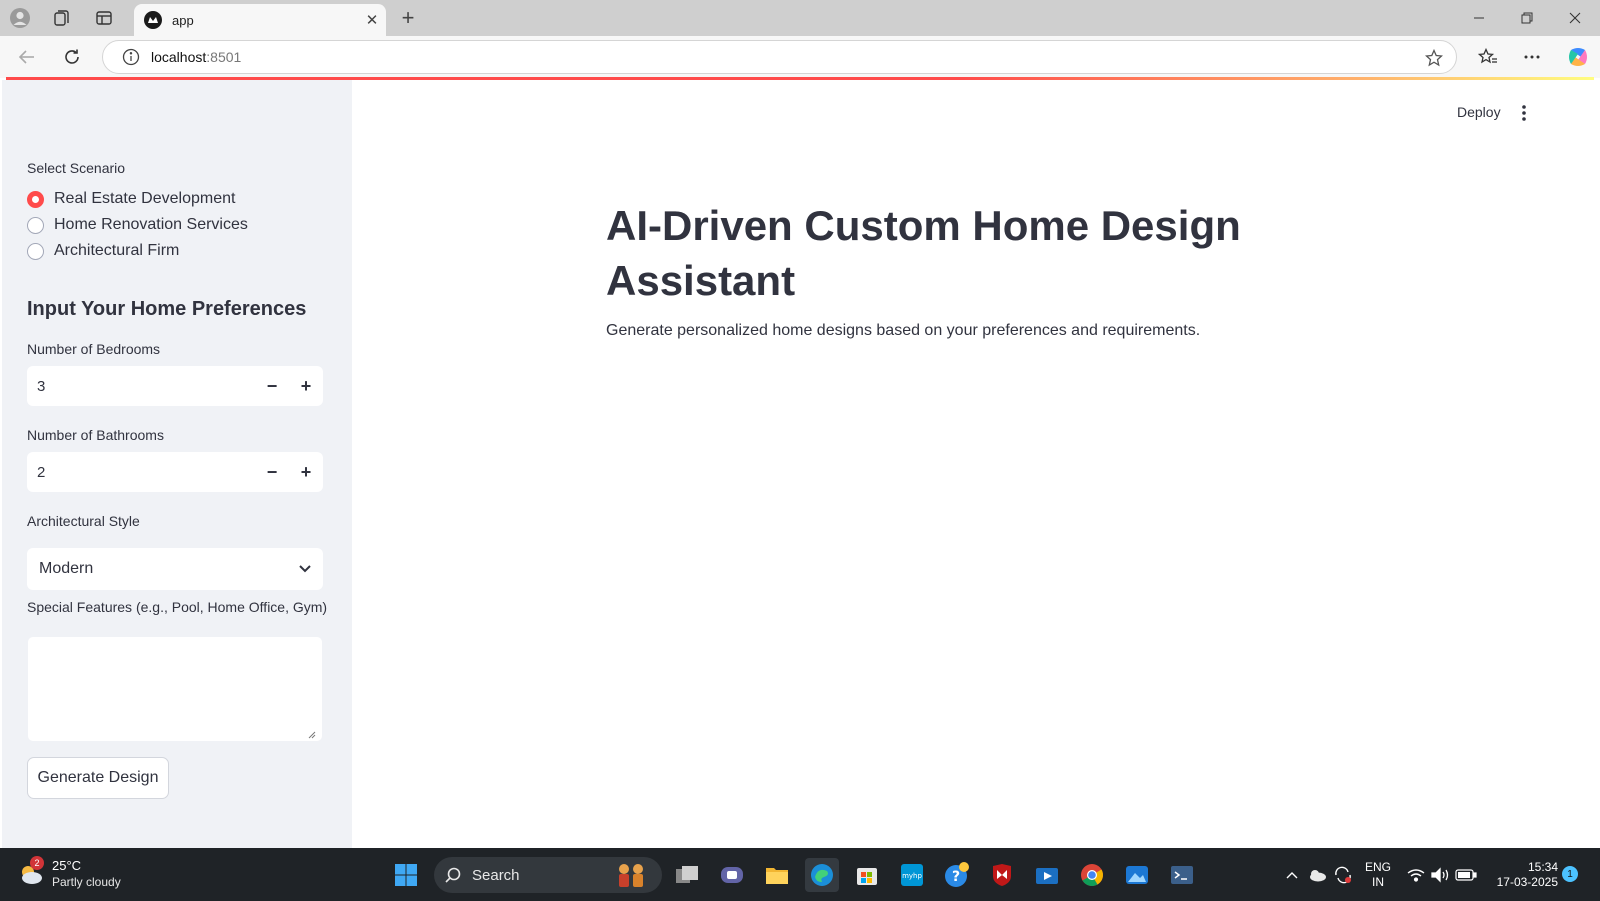 Image resolution: width=1600 pixels, height=901 pixels. Describe the element at coordinates (305, 569) in the screenshot. I see `chevron-down-icon` at that location.